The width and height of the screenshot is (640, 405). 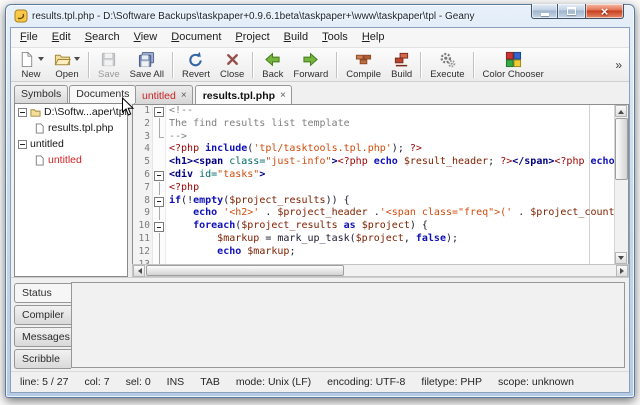 What do you see at coordinates (196, 37) in the screenshot?
I see `menu-item-document: Document` at bounding box center [196, 37].